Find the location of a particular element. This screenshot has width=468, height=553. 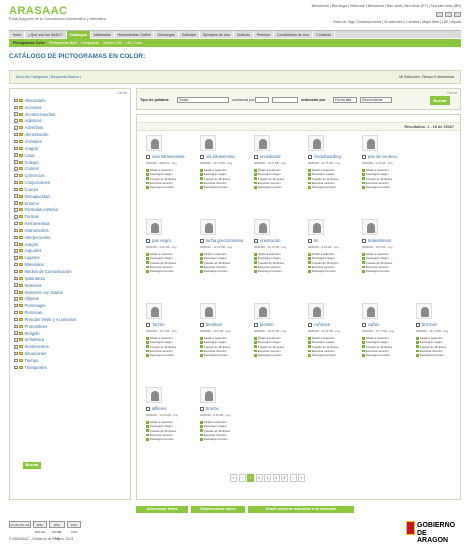

pictogram-name: snowboard is located at coordinates (270, 156).